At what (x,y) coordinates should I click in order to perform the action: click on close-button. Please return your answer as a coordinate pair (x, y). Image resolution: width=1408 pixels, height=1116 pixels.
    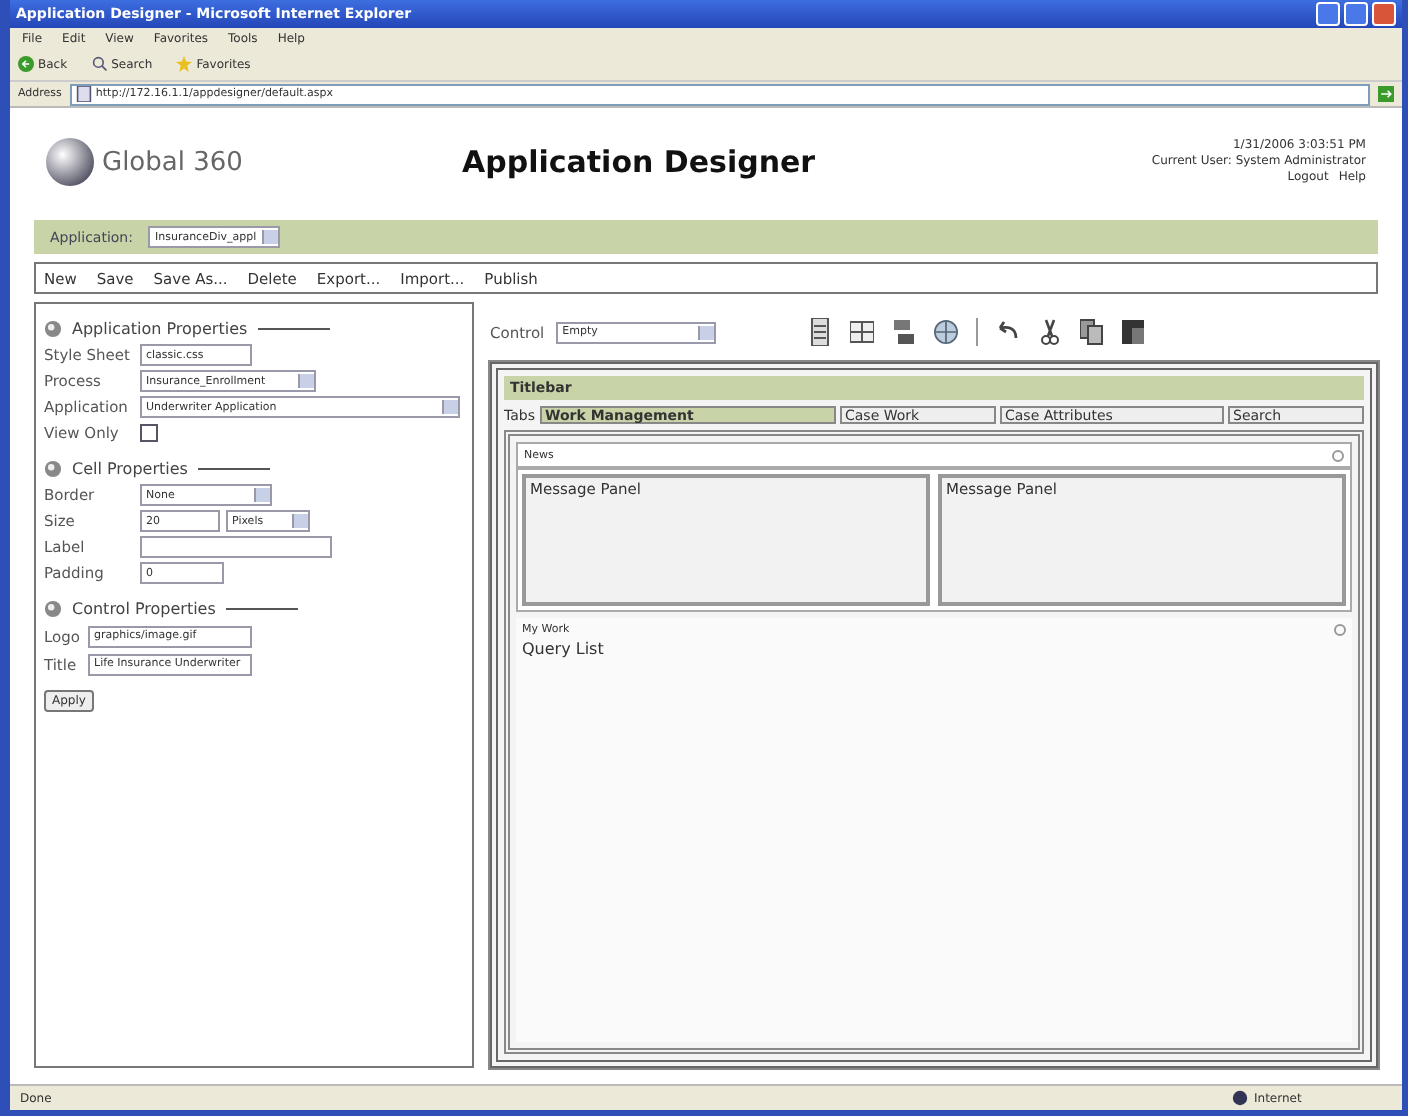
    Looking at the image, I should click on (1384, 14).